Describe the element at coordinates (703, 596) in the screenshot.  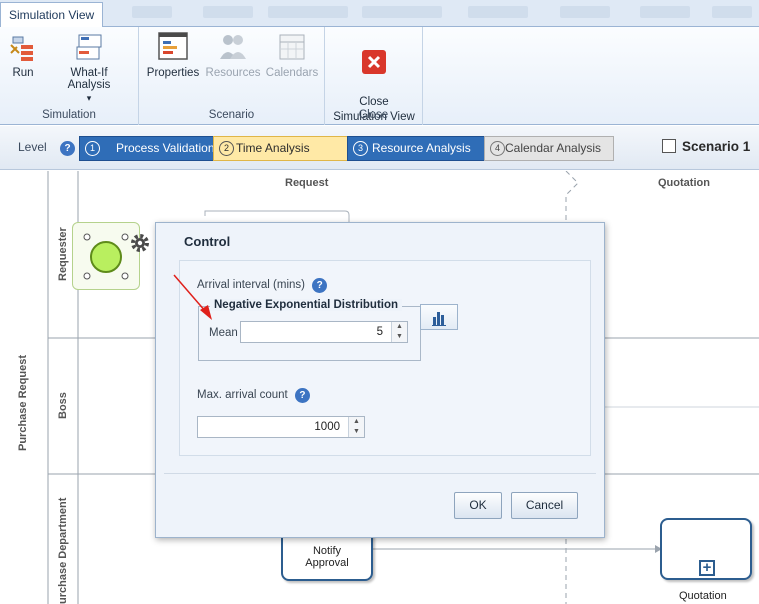
I see `task-quotation-label: Quotation` at that location.